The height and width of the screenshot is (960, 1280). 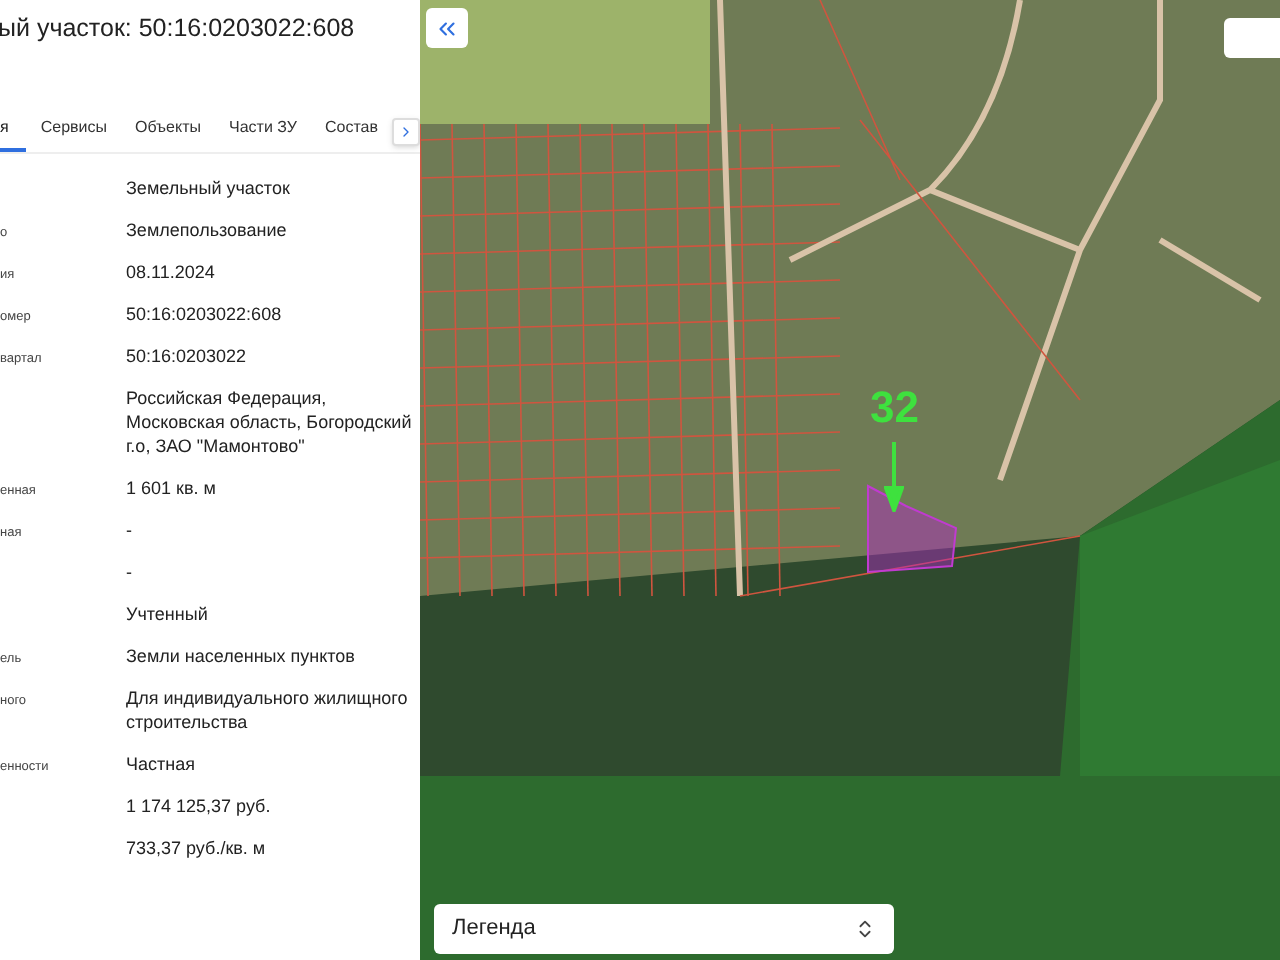 I want to click on field-value: 08.11.2024, so click(x=171, y=271).